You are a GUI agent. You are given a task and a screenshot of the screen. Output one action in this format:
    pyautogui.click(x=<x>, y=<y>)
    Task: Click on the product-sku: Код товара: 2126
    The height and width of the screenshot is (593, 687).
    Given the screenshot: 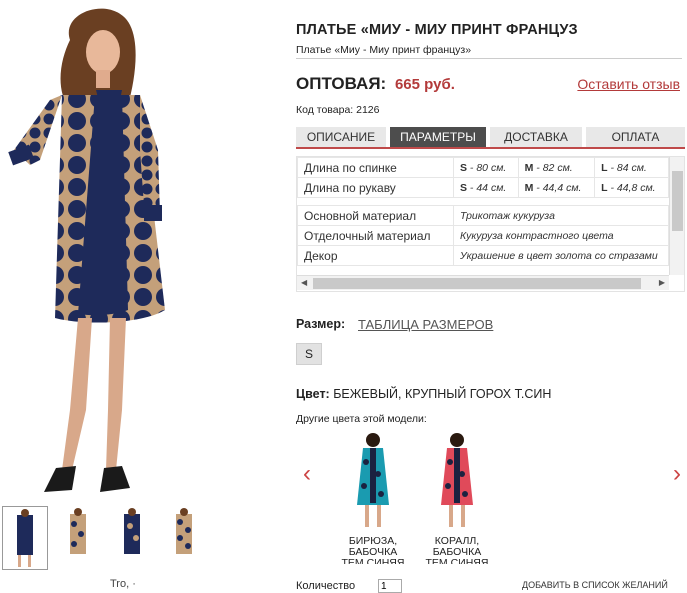 What is the action you would take?
    pyautogui.click(x=338, y=110)
    